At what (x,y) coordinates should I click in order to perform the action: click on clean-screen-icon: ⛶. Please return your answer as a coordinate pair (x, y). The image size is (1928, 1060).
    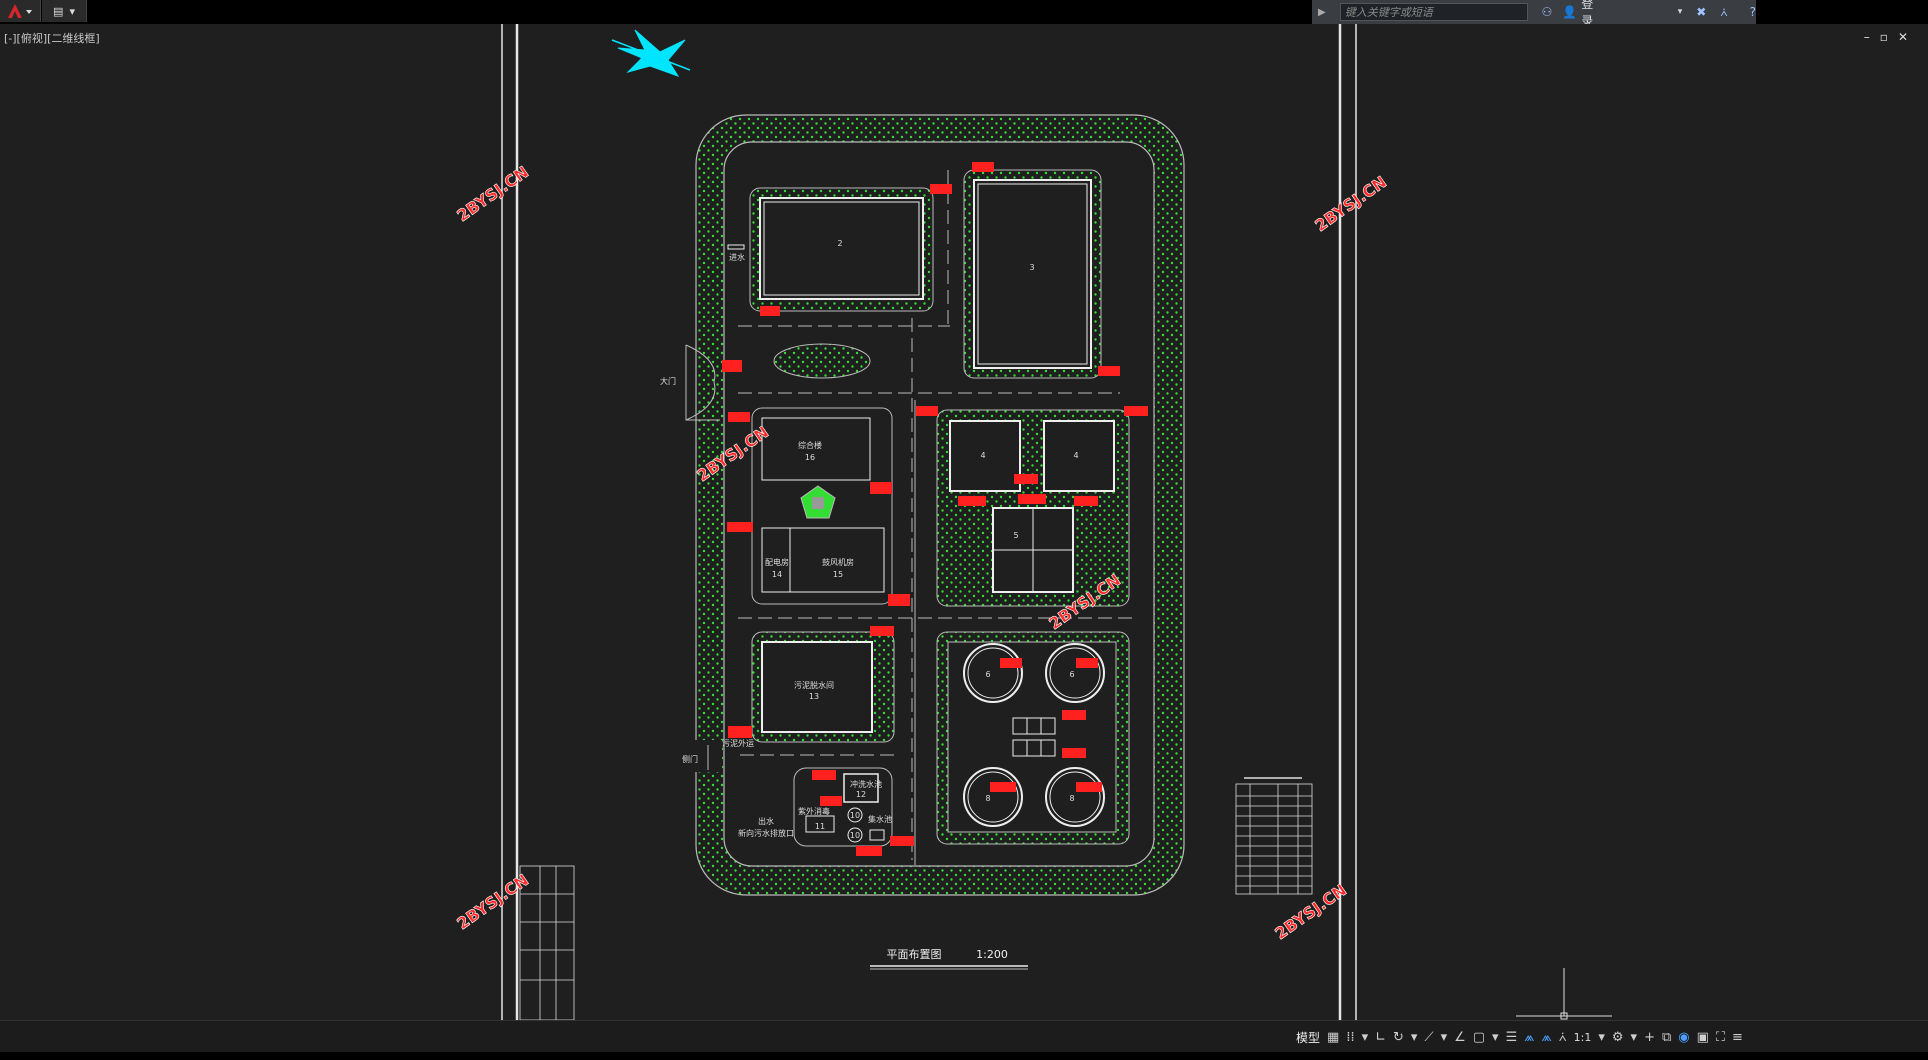
    Looking at the image, I should click on (1720, 1037).